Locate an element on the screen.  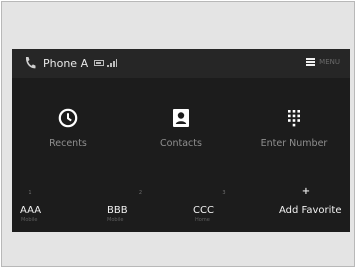
favorite-number: 1 is located at coordinates (30, 193).